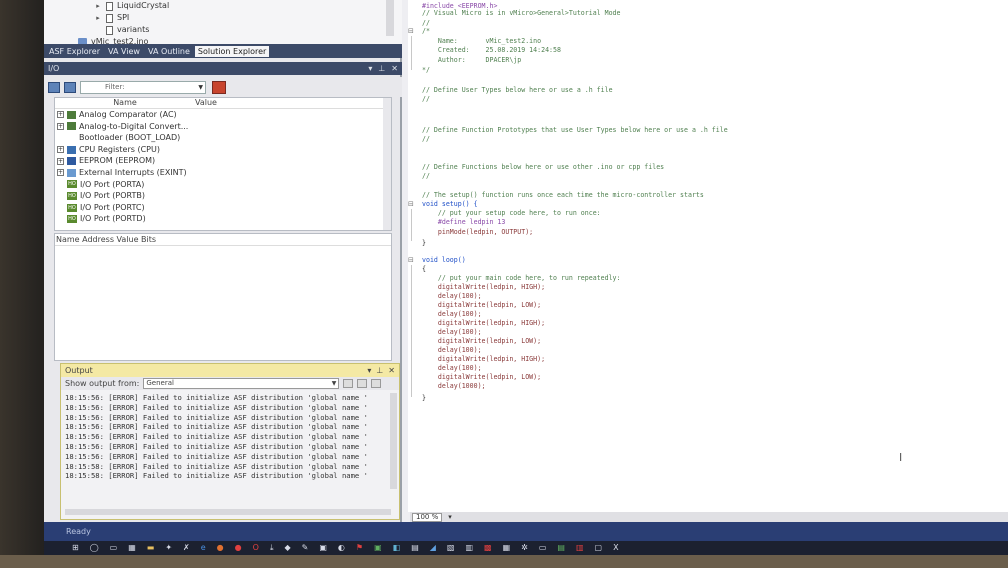 This screenshot has height=568, width=1008. Describe the element at coordinates (359, 548) in the screenshot. I see `flag-icon: ⚑` at that location.